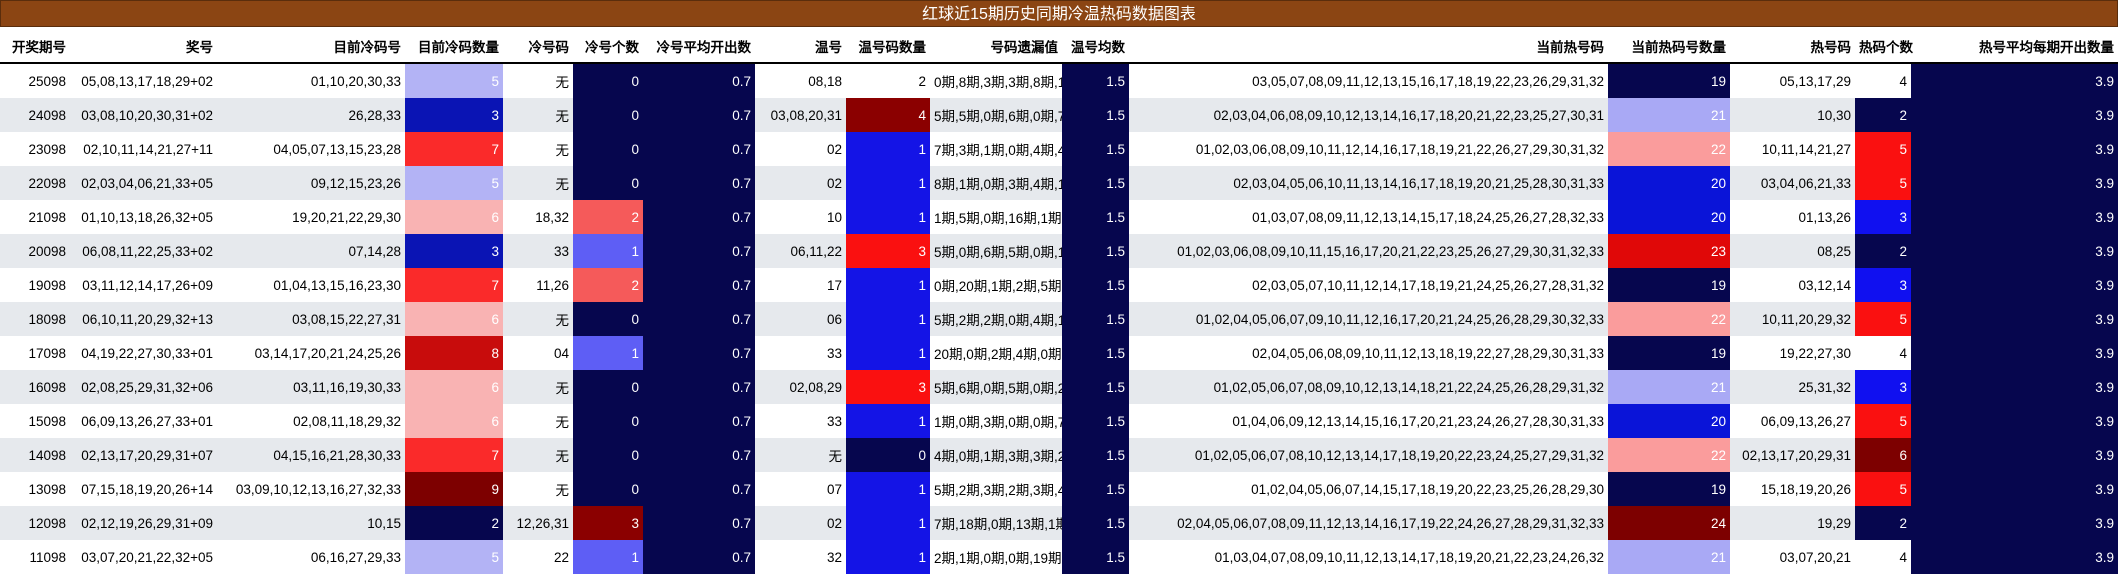  What do you see at coordinates (608, 523) in the screenshot?
I see `cold-count-cell: 3` at bounding box center [608, 523].